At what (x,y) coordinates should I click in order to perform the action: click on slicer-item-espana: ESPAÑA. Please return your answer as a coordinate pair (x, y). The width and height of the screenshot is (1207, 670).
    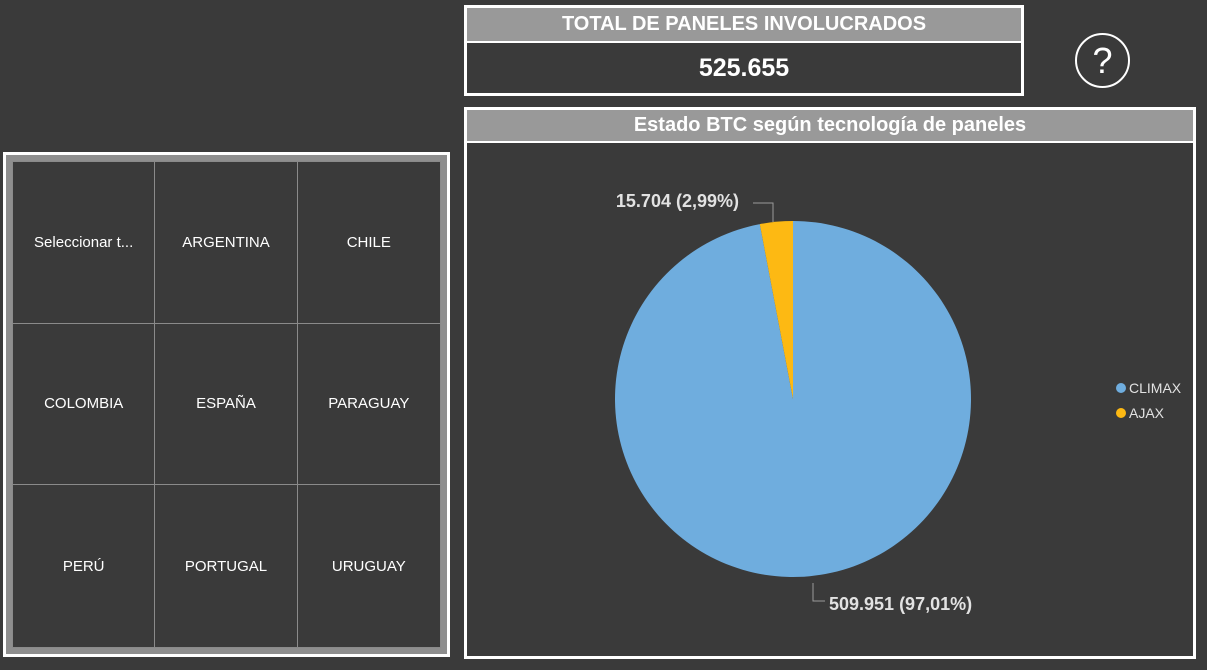
    Looking at the image, I should click on (226, 404).